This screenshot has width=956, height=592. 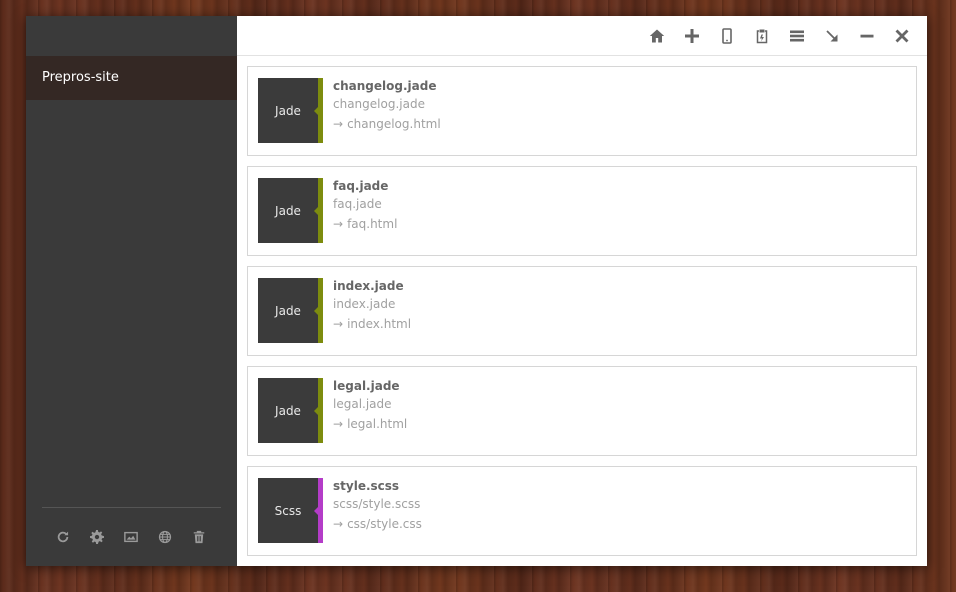 What do you see at coordinates (394, 124) in the screenshot?
I see `file-output-path: changelog.html` at bounding box center [394, 124].